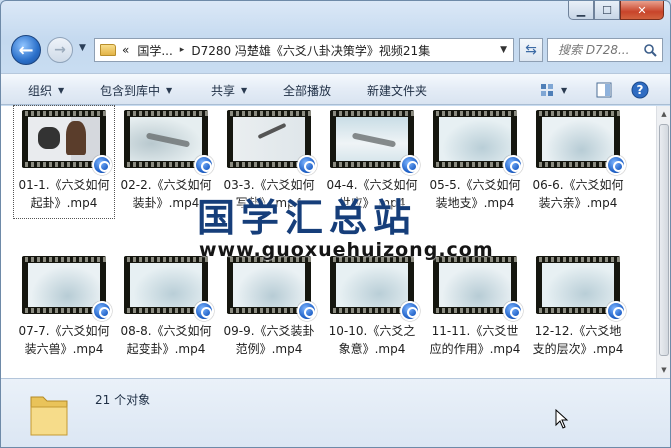  I want to click on share-menu: 共享 ▼, so click(229, 90).